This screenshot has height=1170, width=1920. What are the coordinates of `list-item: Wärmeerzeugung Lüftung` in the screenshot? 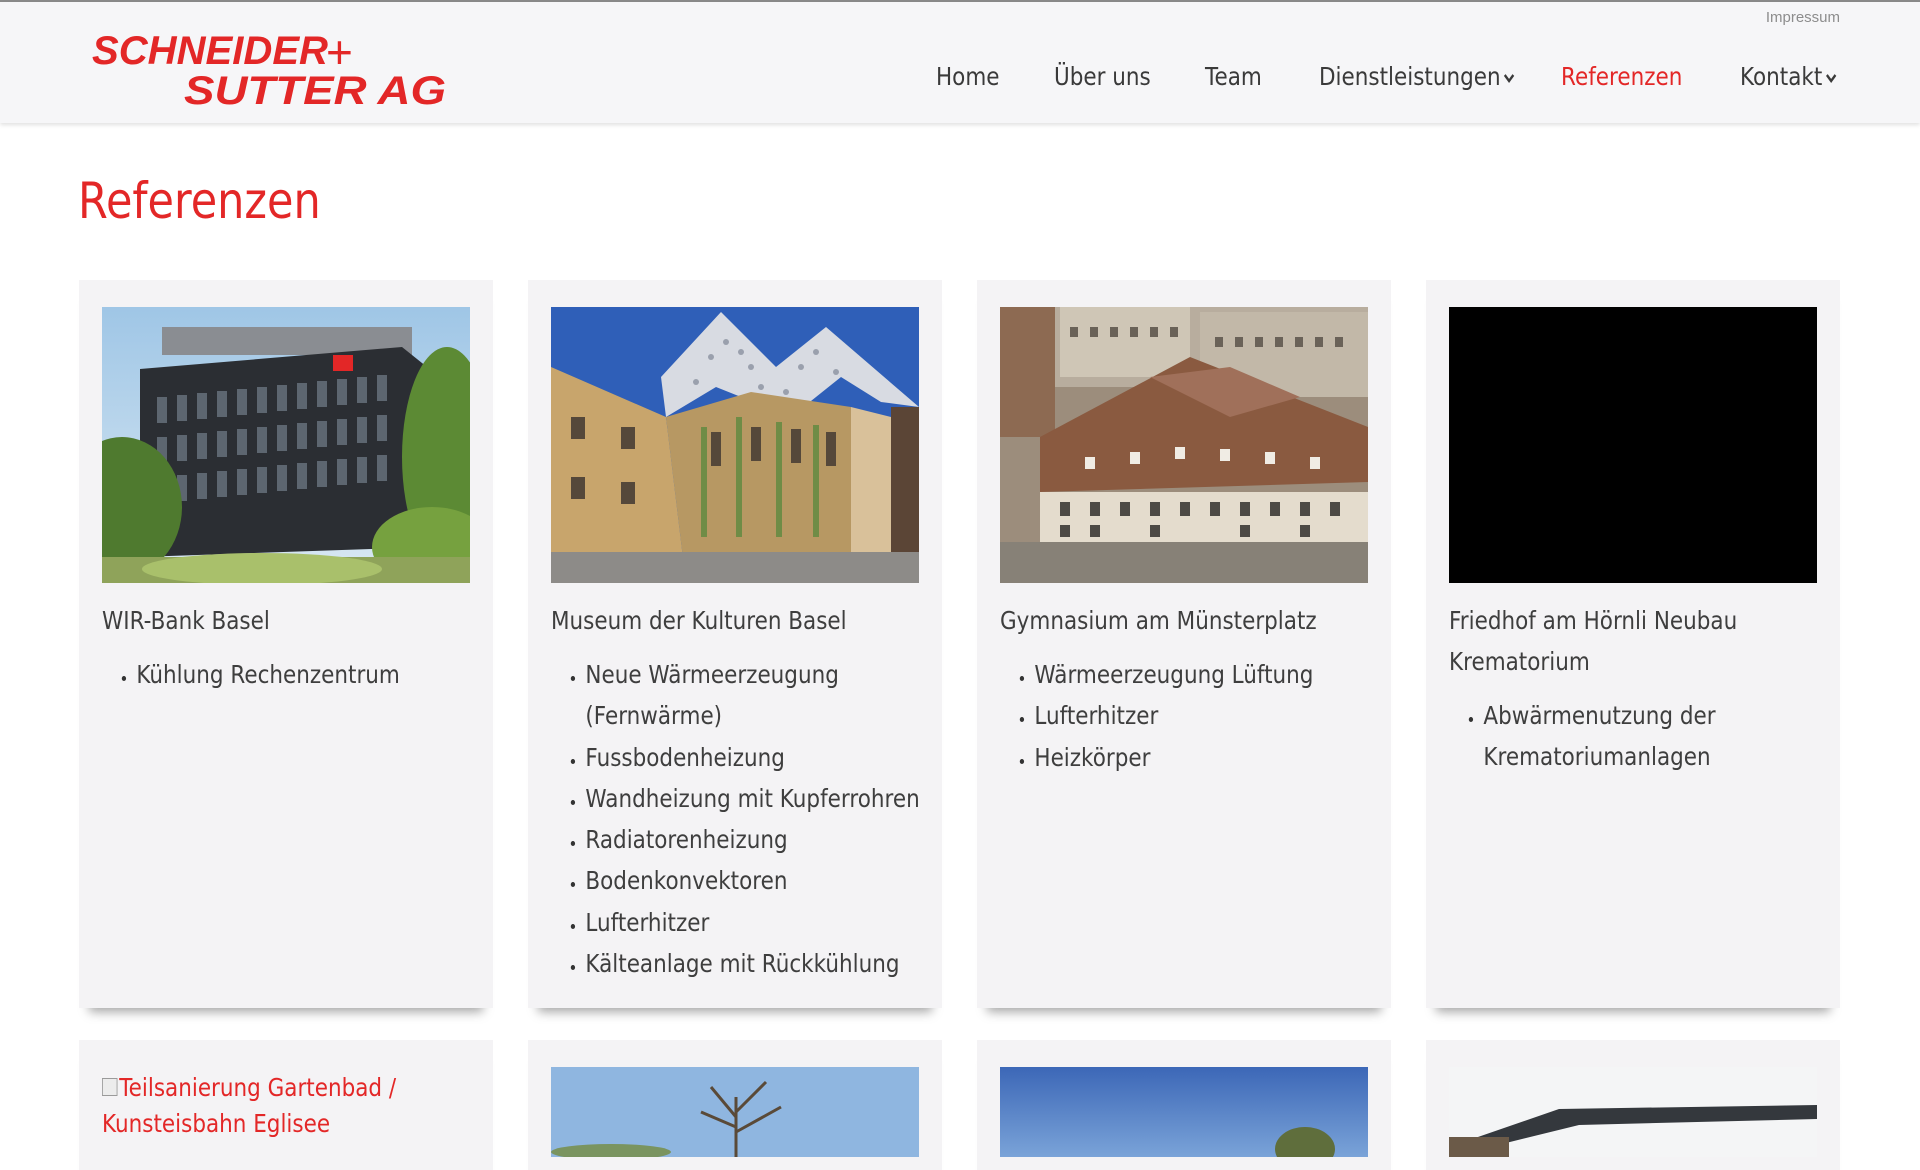 It's located at (1219, 674).